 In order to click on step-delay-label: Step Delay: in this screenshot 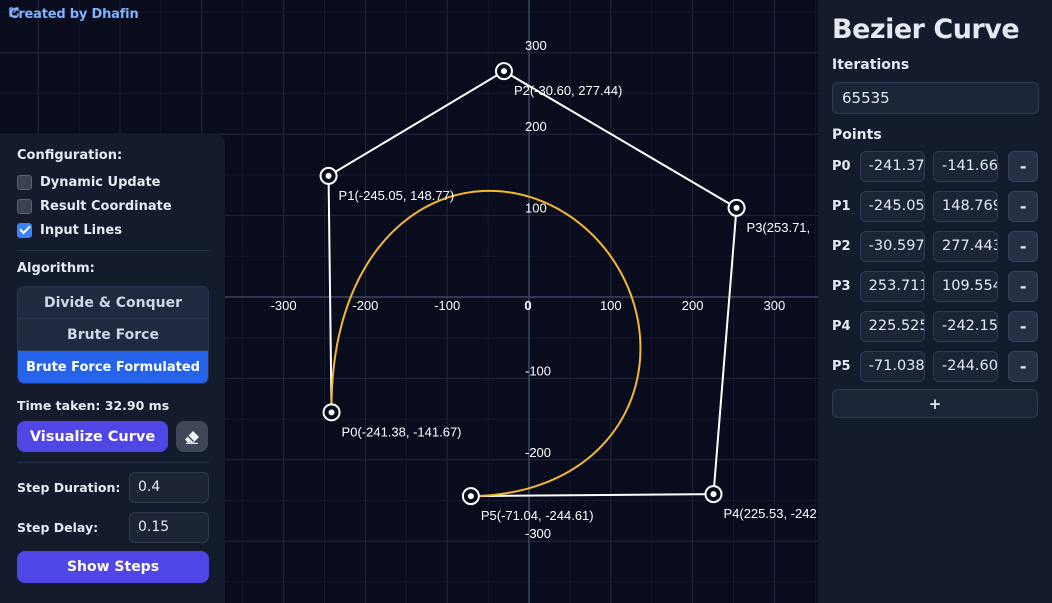, I will do `click(58, 527)`.